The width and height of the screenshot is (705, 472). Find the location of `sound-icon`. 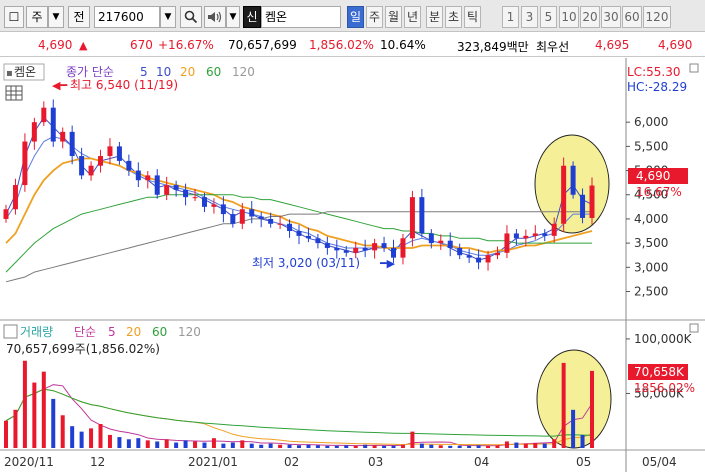

sound-icon is located at coordinates (215, 17).